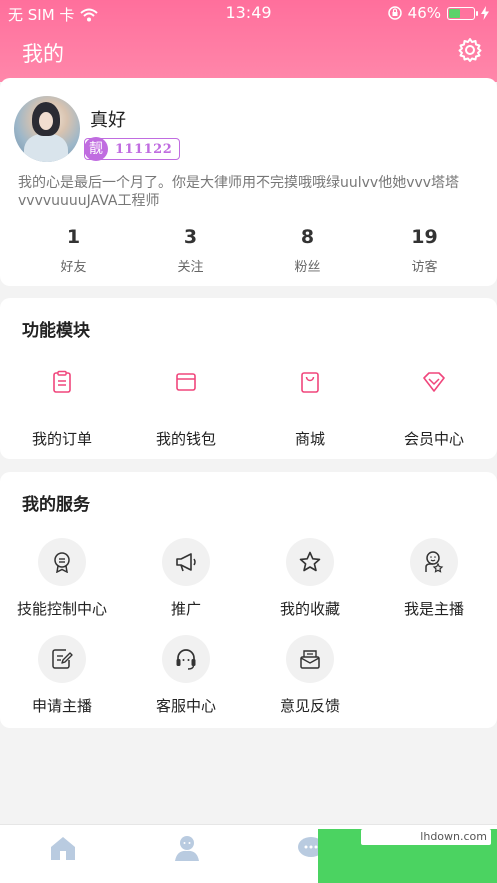 The image size is (497, 883). Describe the element at coordinates (248, 13) in the screenshot. I see `status-bar: 无 SIM 卡 13:49 46%` at that location.